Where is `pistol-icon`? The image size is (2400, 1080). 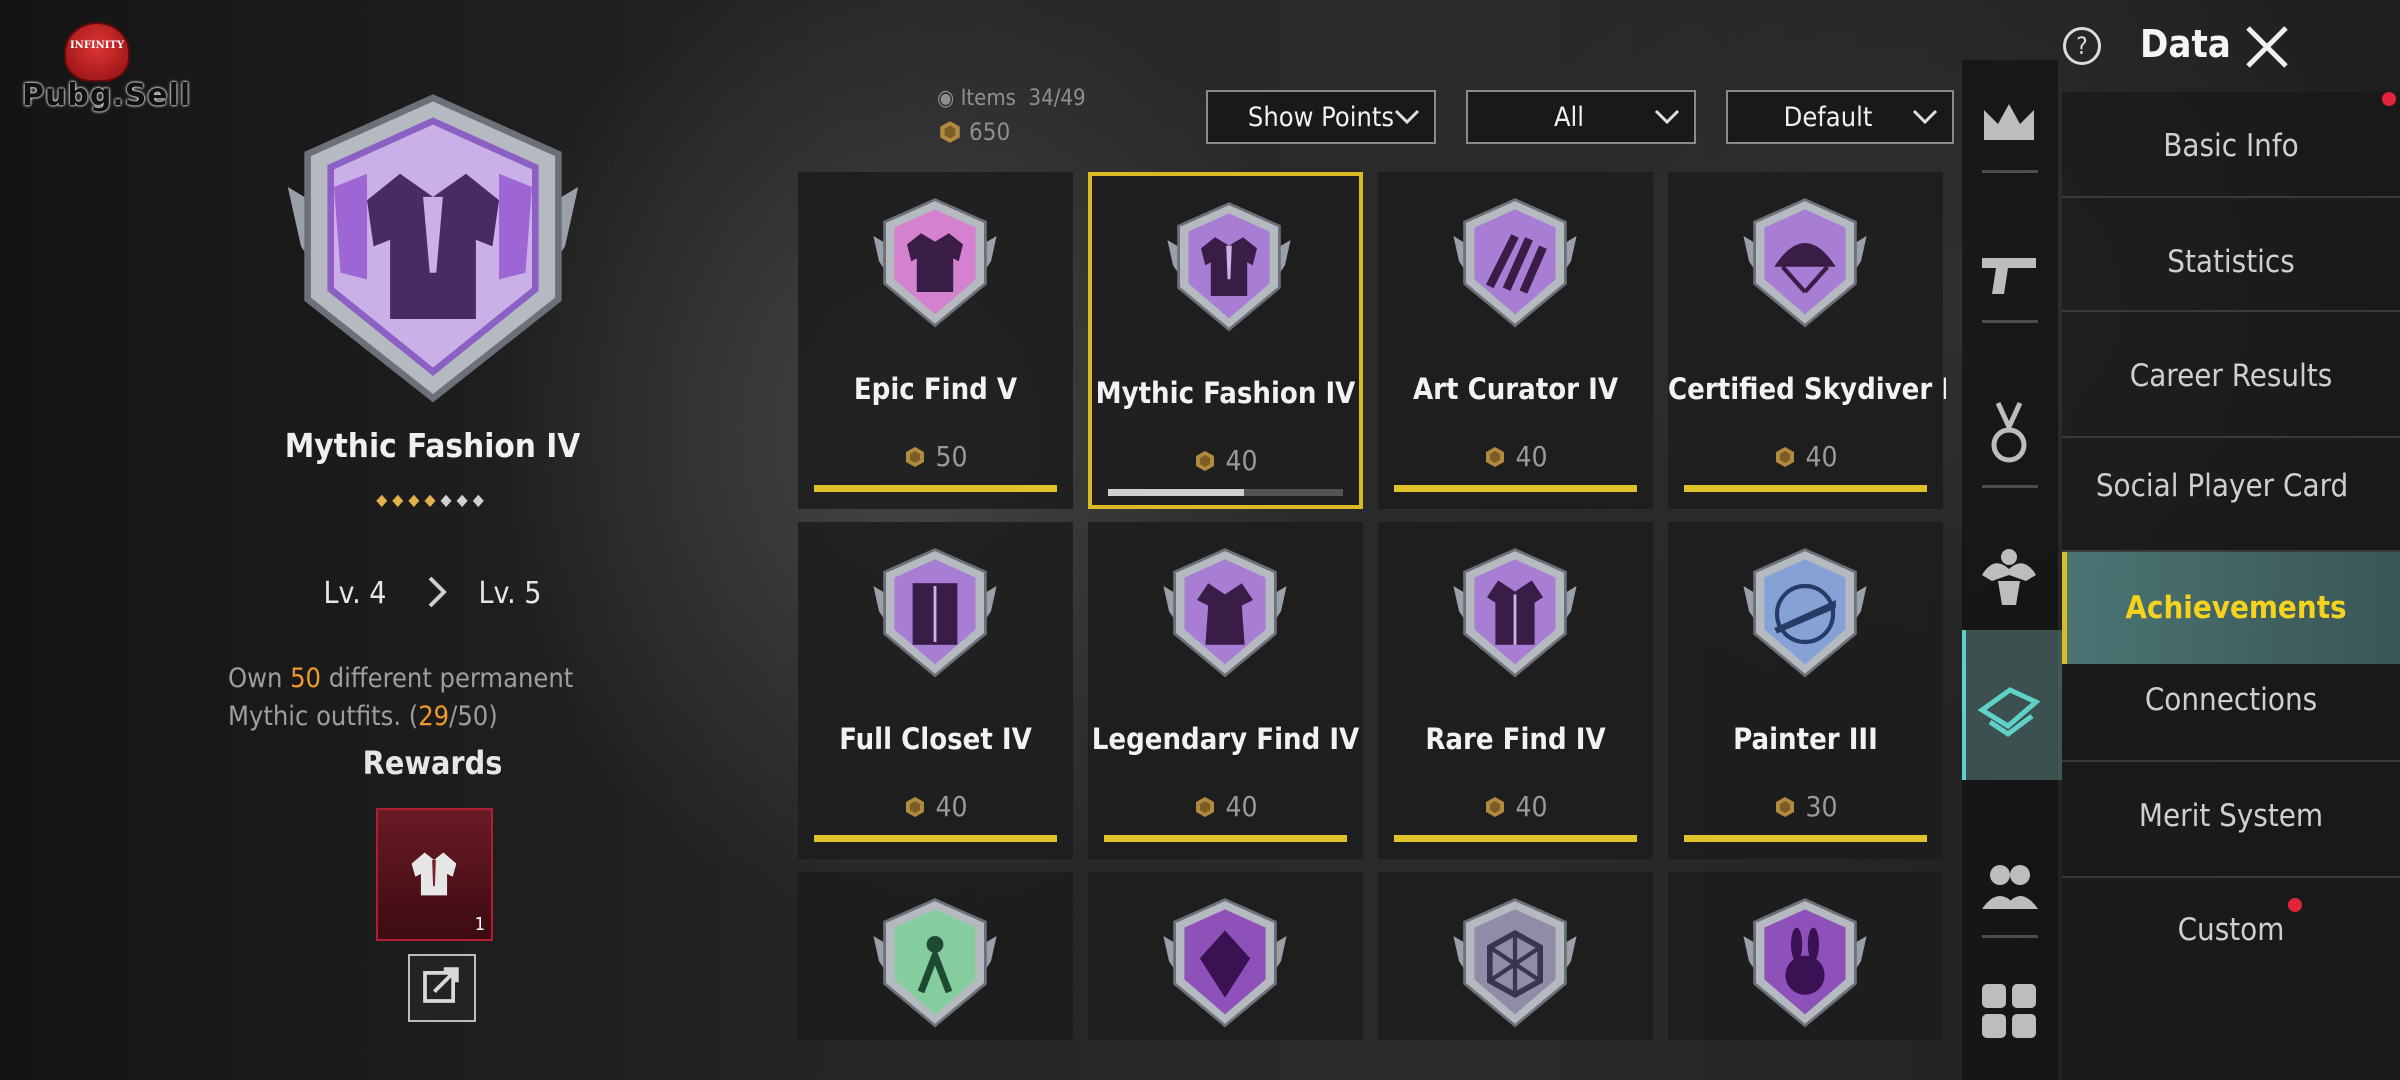 pistol-icon is located at coordinates (2009, 270).